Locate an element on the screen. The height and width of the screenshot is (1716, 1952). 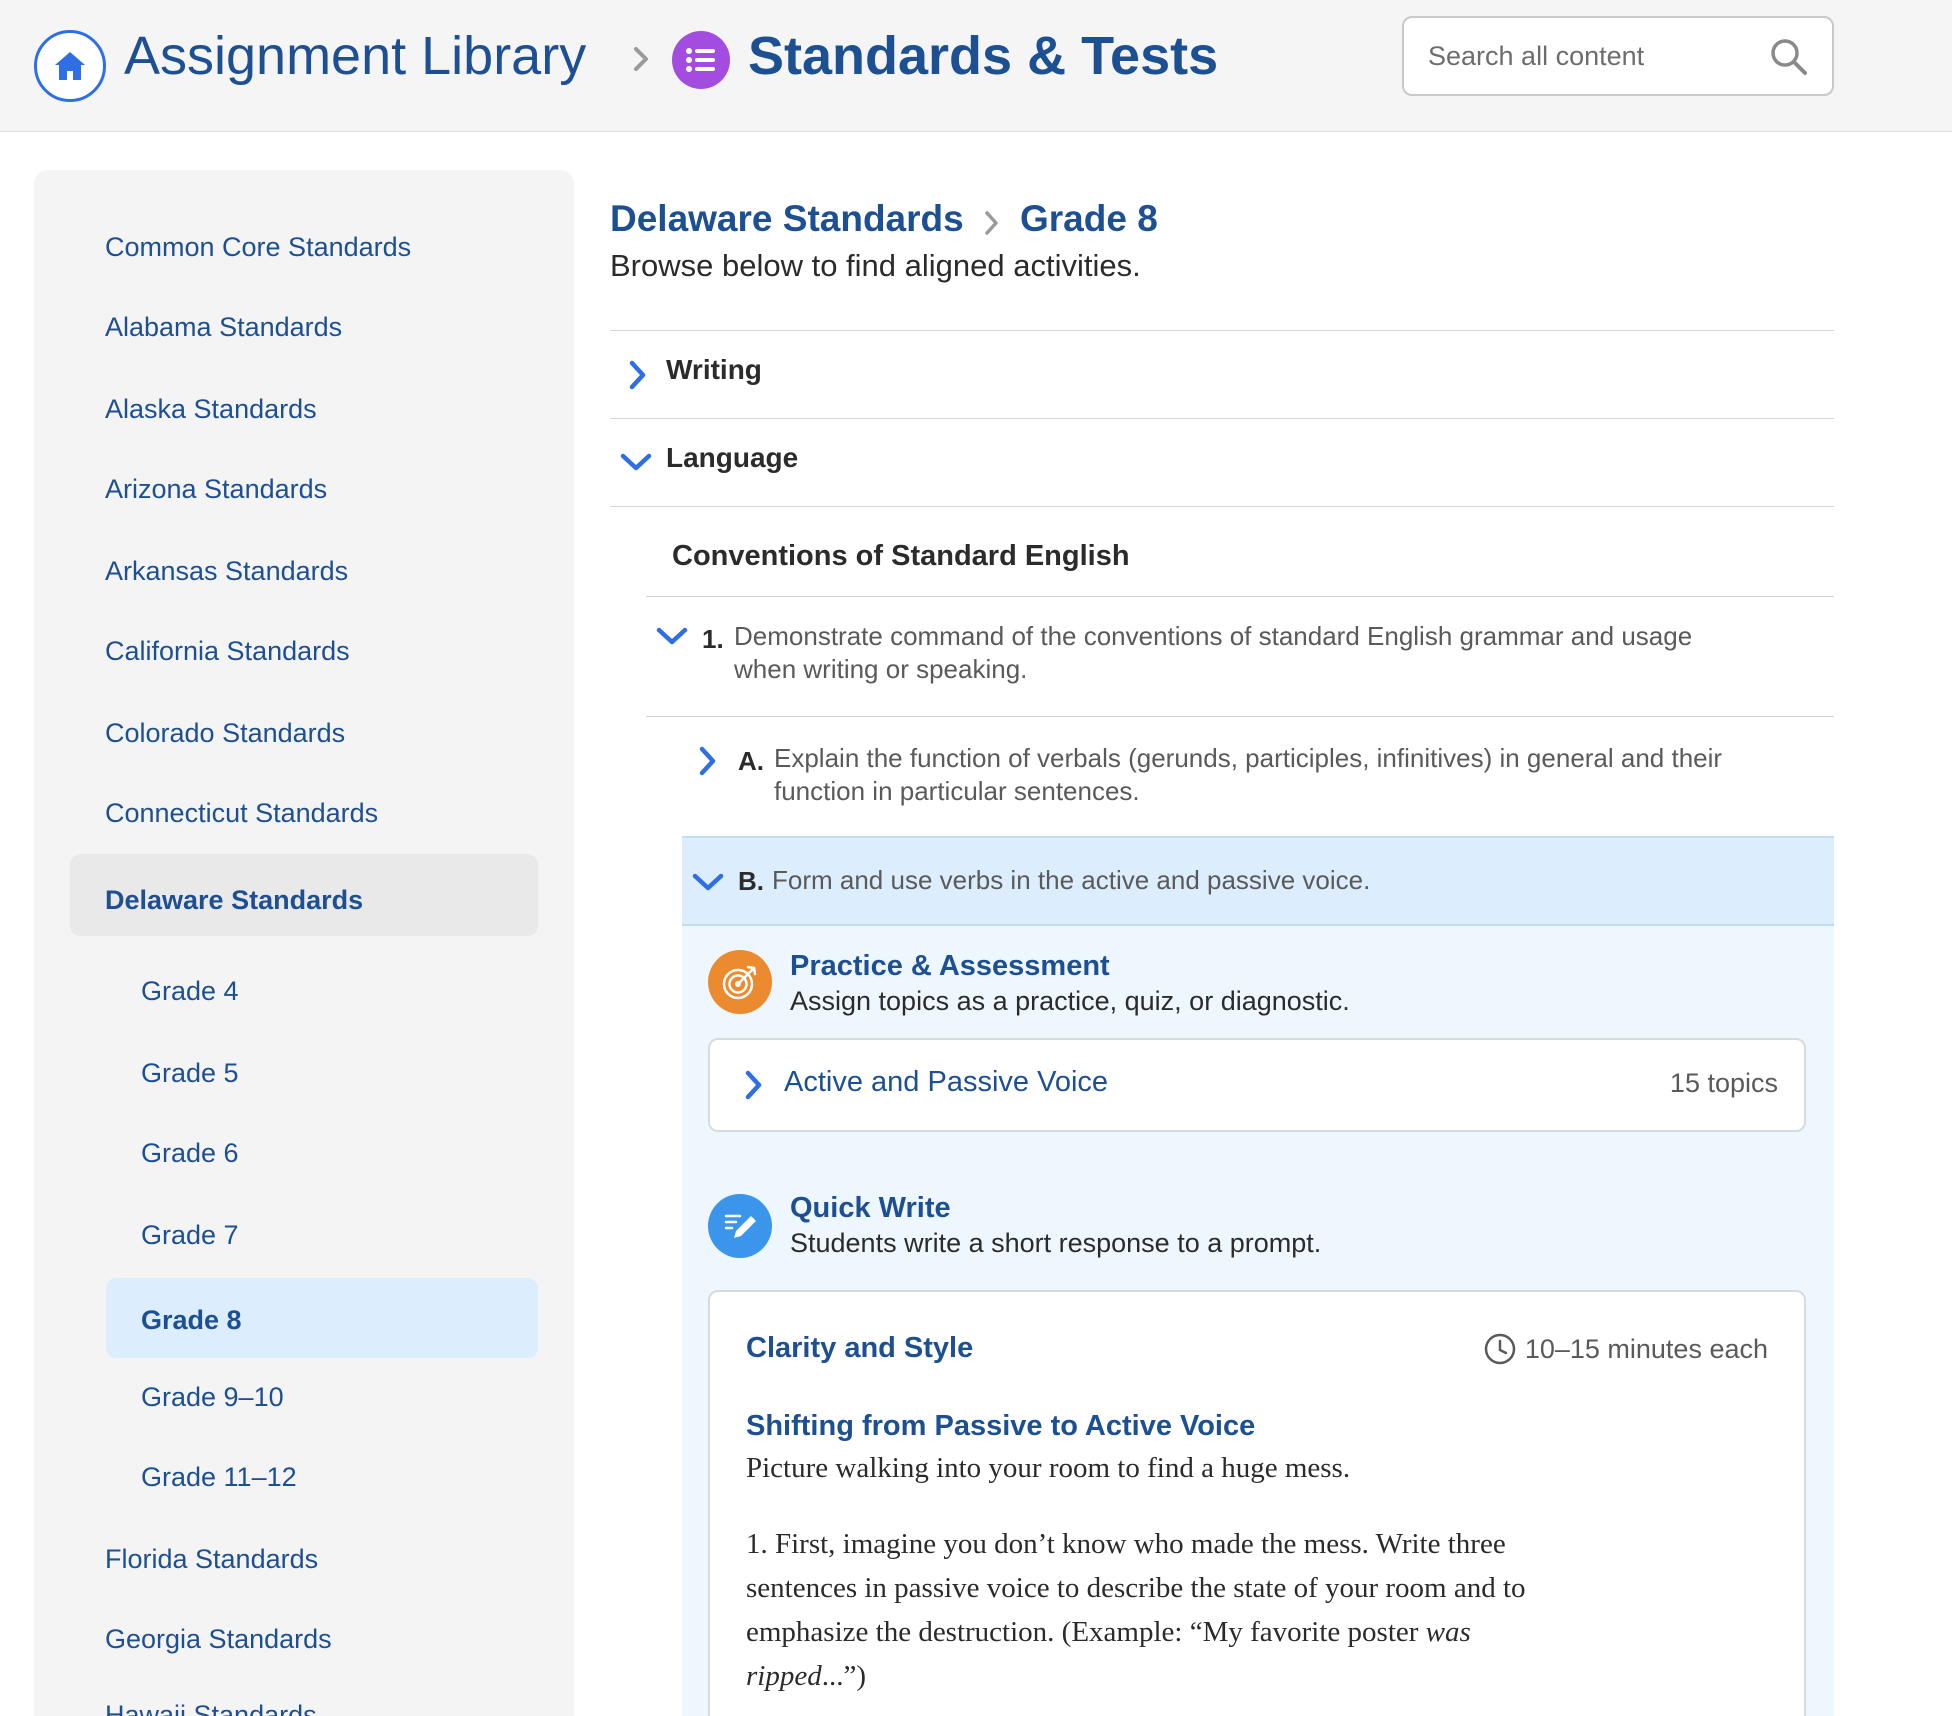
standard-text-line2: function in particular sentences. is located at coordinates (957, 791).